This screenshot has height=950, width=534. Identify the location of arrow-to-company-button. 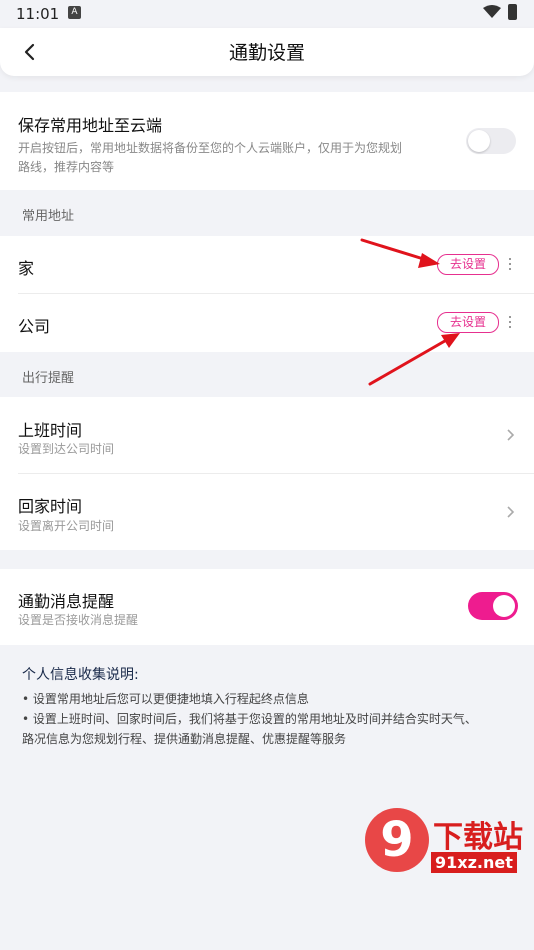
(414, 359).